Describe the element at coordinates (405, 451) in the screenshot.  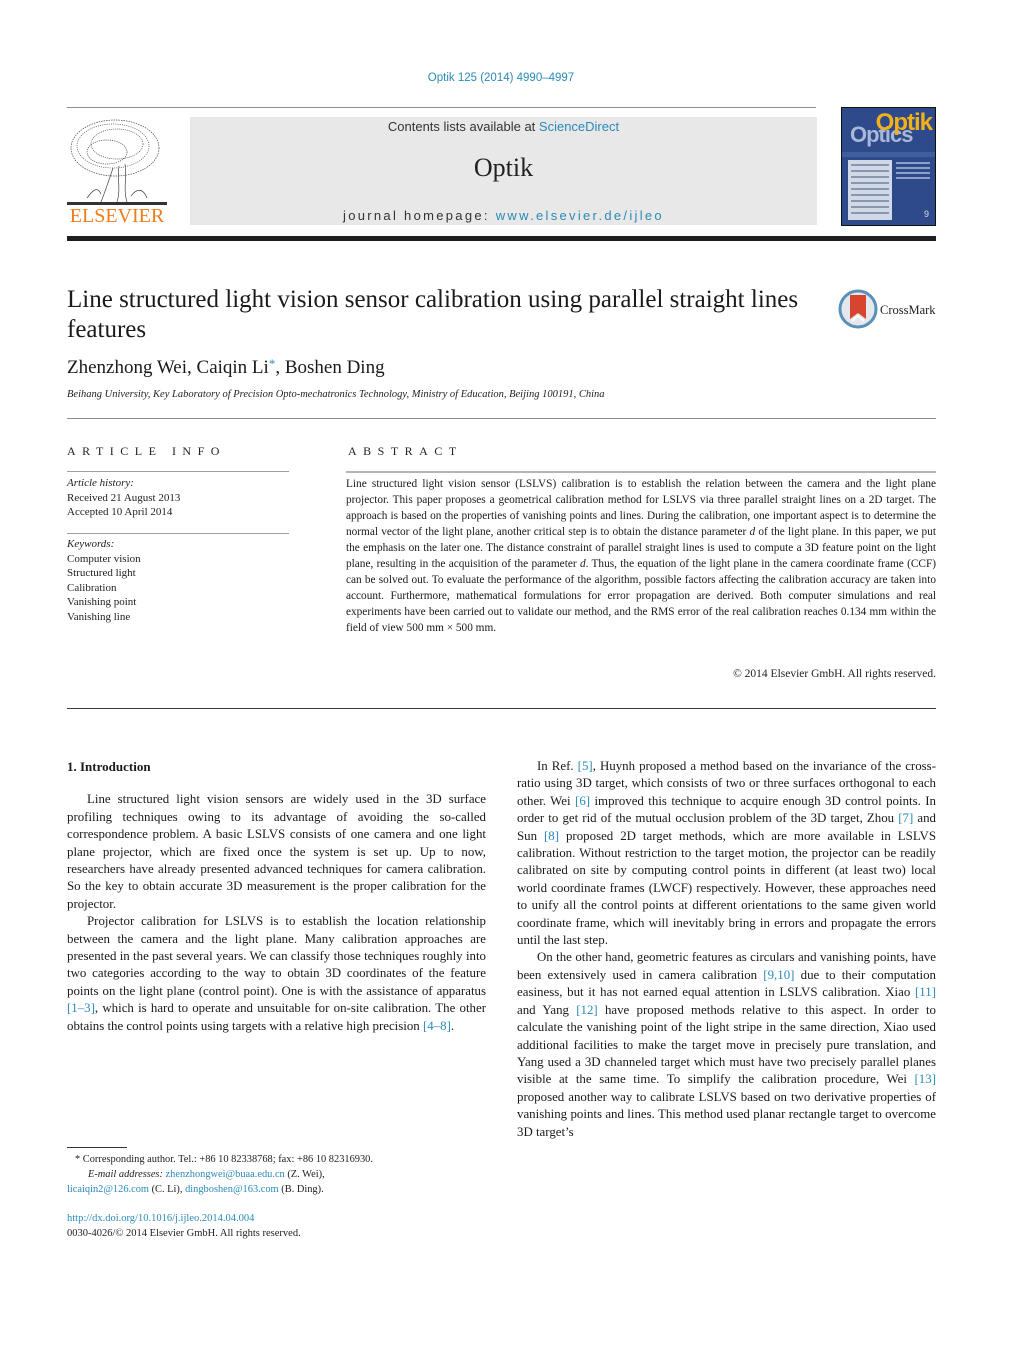
I see `abstract-heading: ABSTRACT` at that location.